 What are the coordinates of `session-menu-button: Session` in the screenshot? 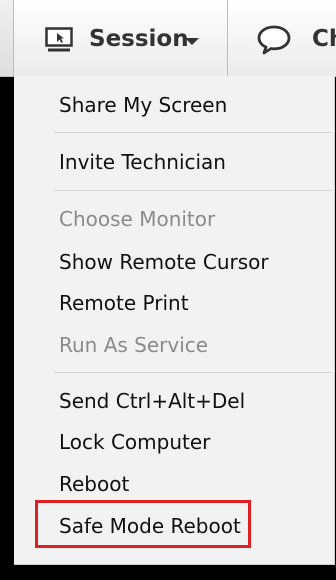 It's located at (121, 38).